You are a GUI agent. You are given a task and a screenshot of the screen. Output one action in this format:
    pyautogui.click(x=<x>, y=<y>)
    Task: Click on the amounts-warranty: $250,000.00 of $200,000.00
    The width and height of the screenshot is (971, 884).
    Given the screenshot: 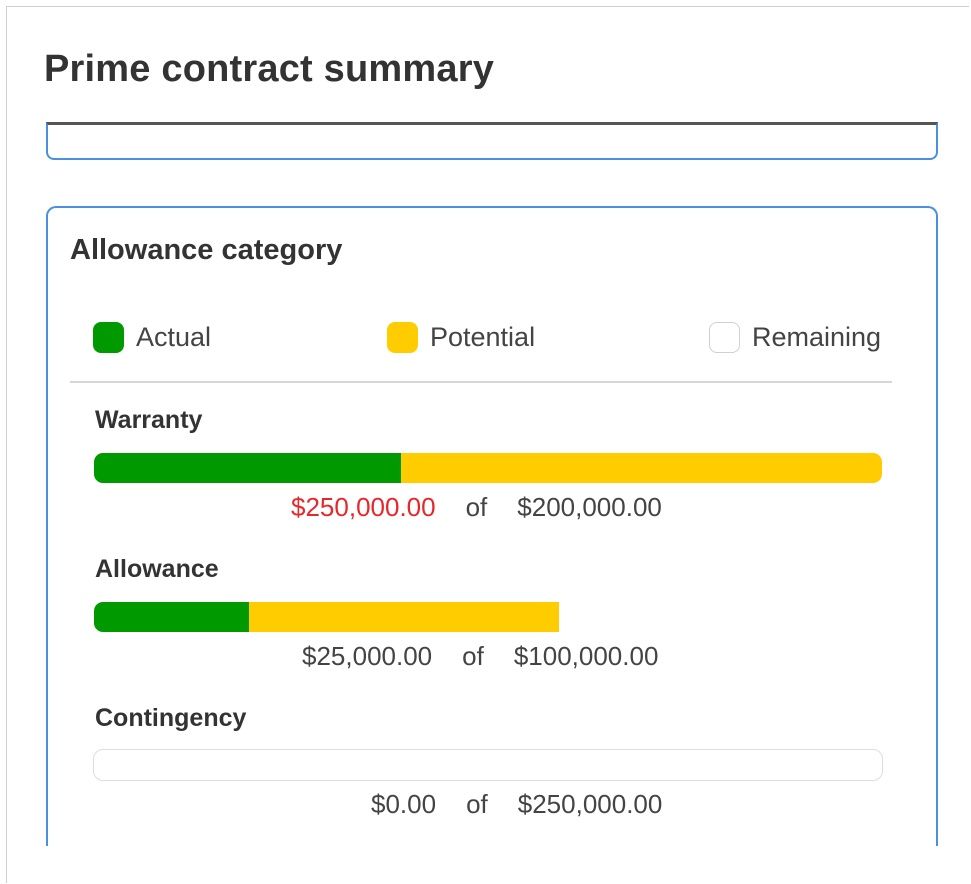 What is the action you would take?
    pyautogui.click(x=476, y=507)
    